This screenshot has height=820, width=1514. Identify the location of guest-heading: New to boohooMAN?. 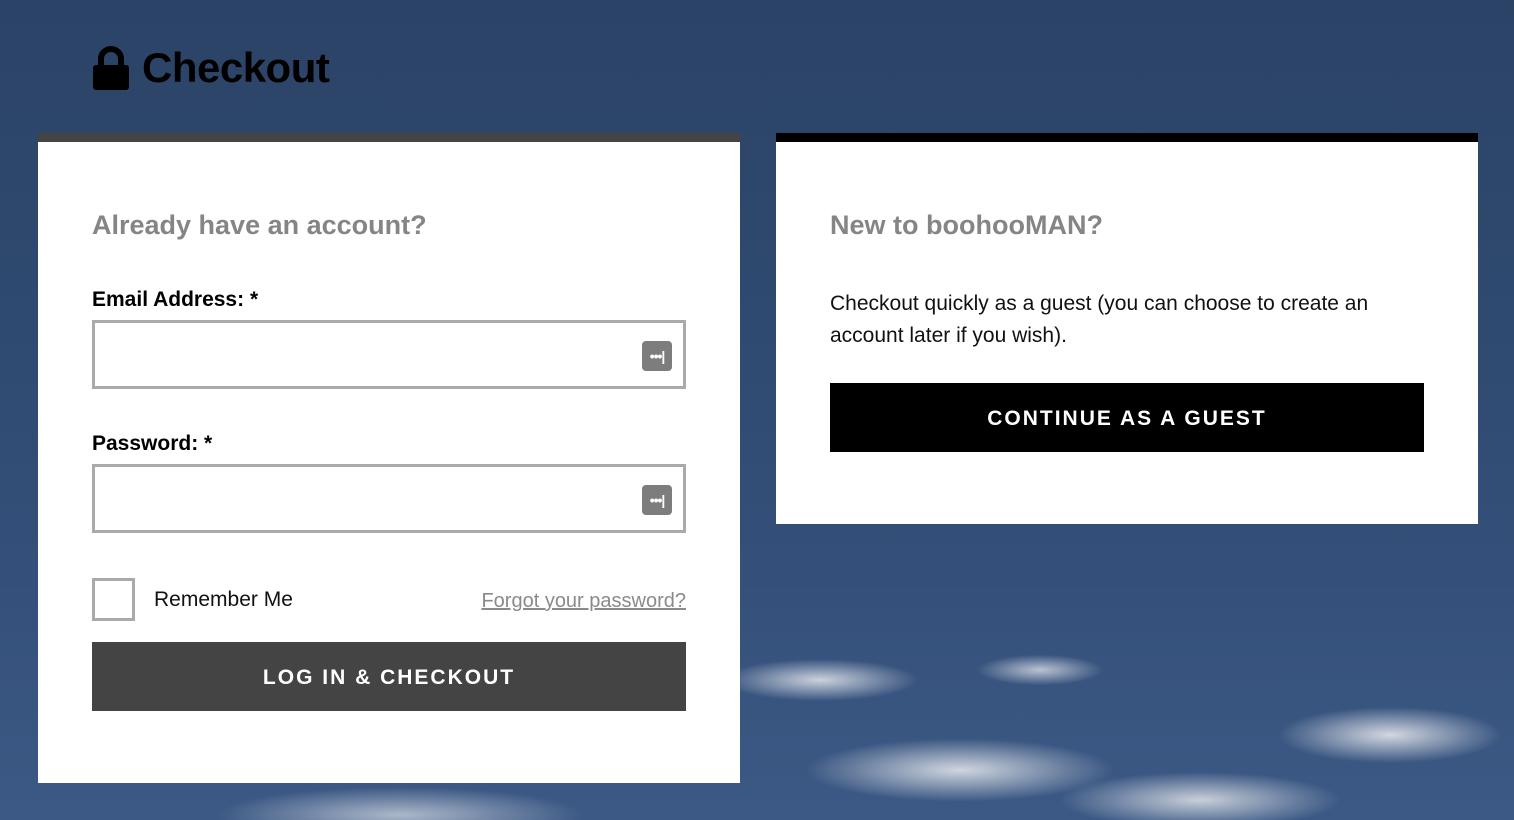
(966, 225).